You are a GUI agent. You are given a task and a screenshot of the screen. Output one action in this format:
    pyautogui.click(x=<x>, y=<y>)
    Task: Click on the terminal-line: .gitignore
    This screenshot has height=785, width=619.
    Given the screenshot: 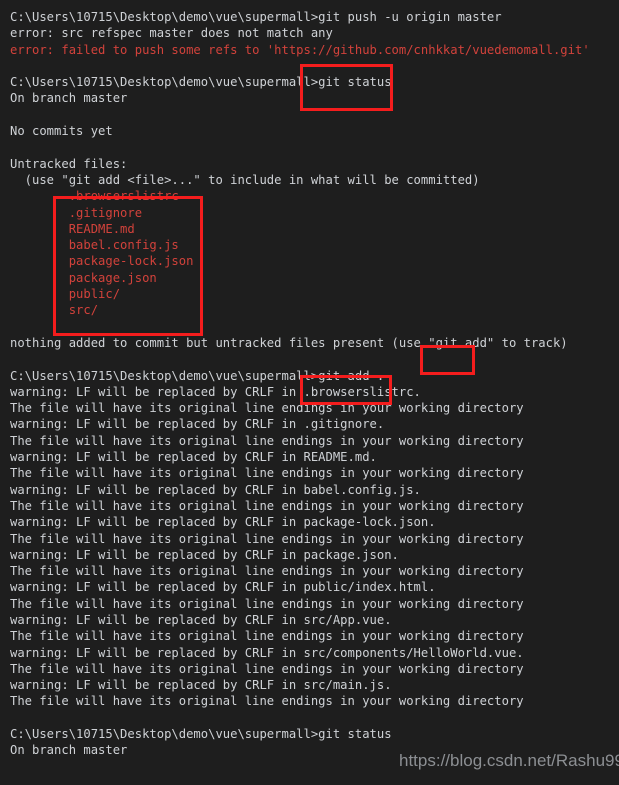 What is the action you would take?
    pyautogui.click(x=76, y=212)
    